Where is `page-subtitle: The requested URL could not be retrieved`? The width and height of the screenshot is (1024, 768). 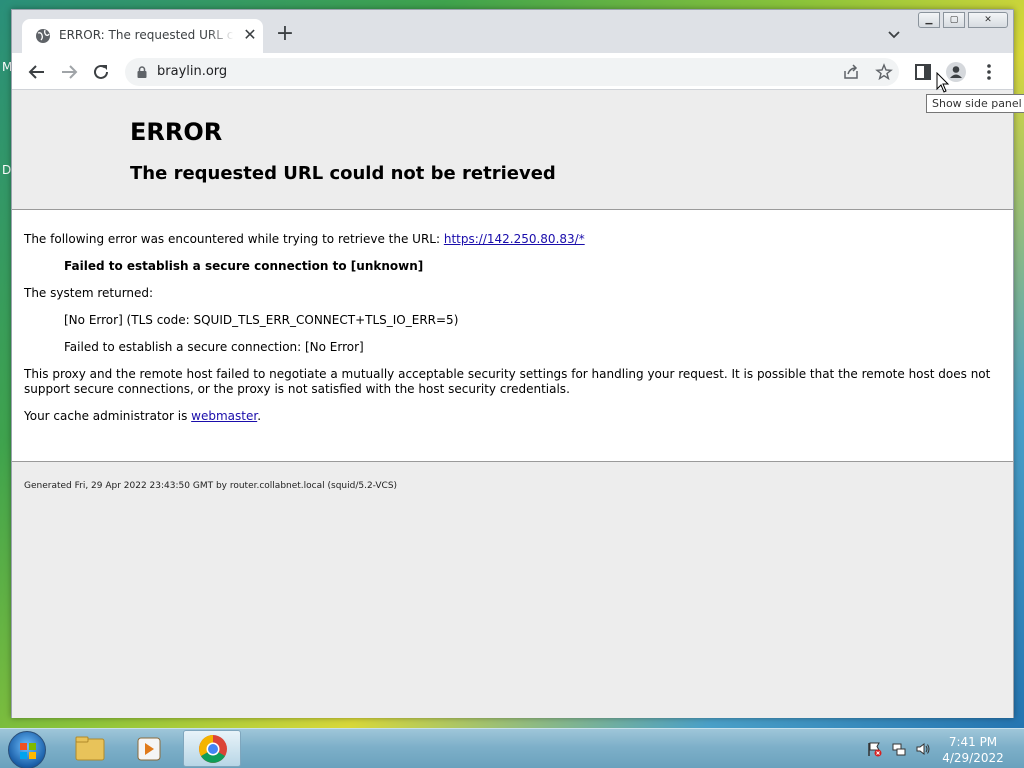 page-subtitle: The requested URL could not be retrieved is located at coordinates (343, 173).